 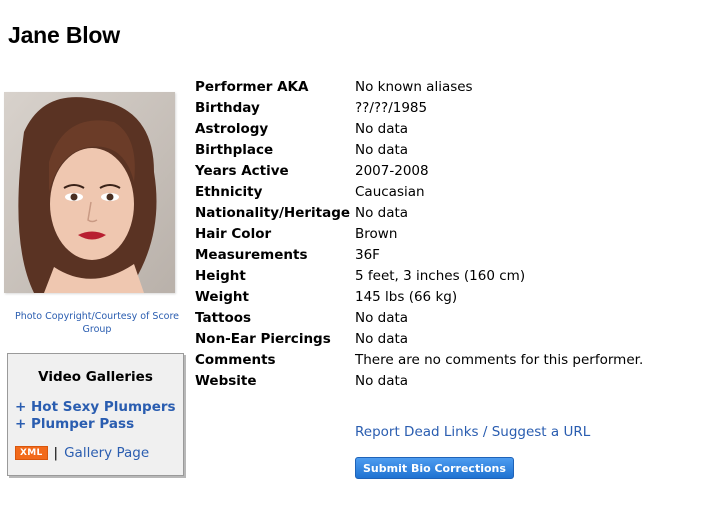 I want to click on bio-label: Nationality/Heritage, so click(x=273, y=213).